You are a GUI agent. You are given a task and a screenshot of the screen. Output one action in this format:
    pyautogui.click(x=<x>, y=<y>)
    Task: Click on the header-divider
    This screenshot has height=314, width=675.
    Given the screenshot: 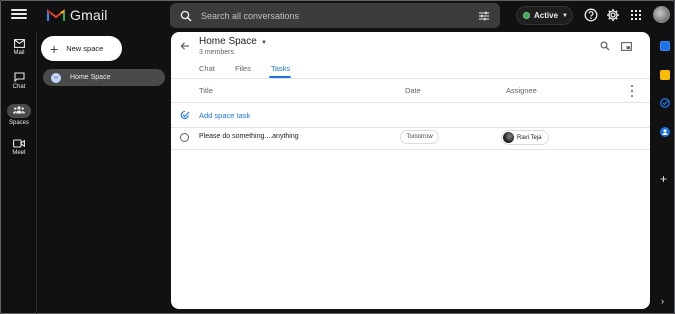 What is the action you would take?
    pyautogui.click(x=410, y=102)
    